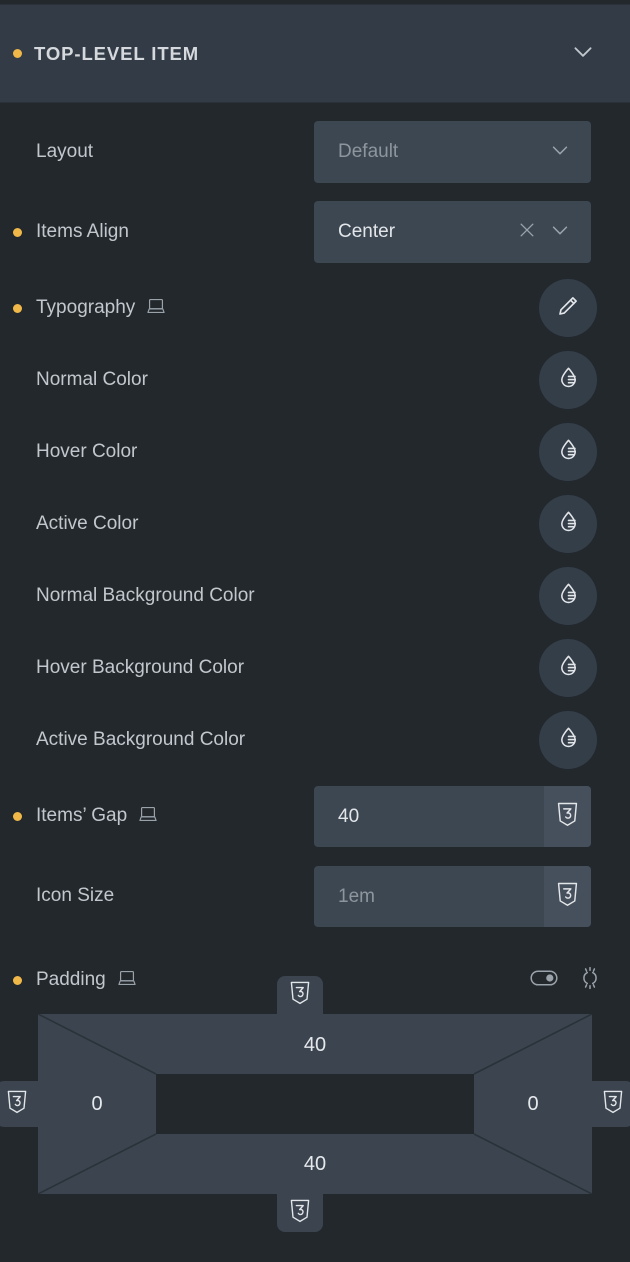 This screenshot has width=630, height=1262. I want to click on hover-color-picker-button, so click(568, 452).